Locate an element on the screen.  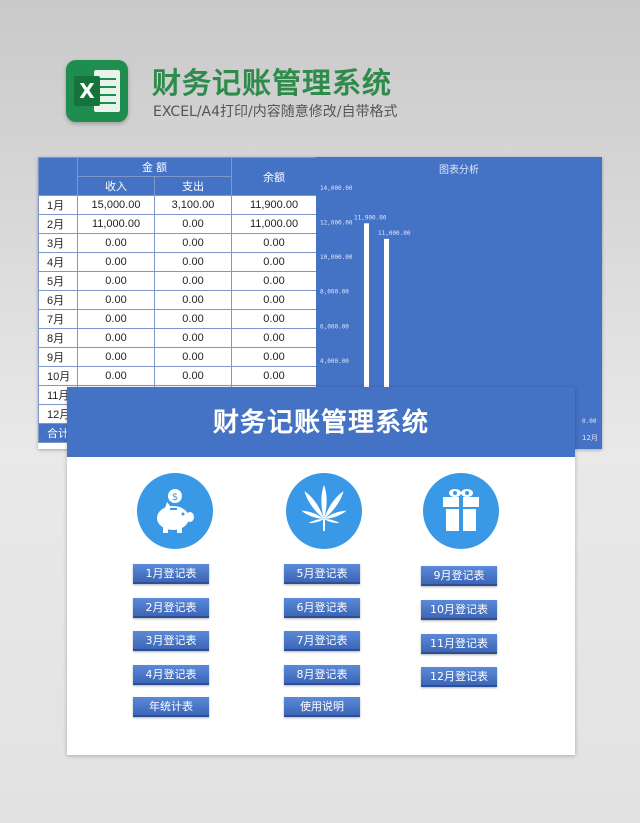
balance-cell: 11,000.00 is located at coordinates (274, 224).